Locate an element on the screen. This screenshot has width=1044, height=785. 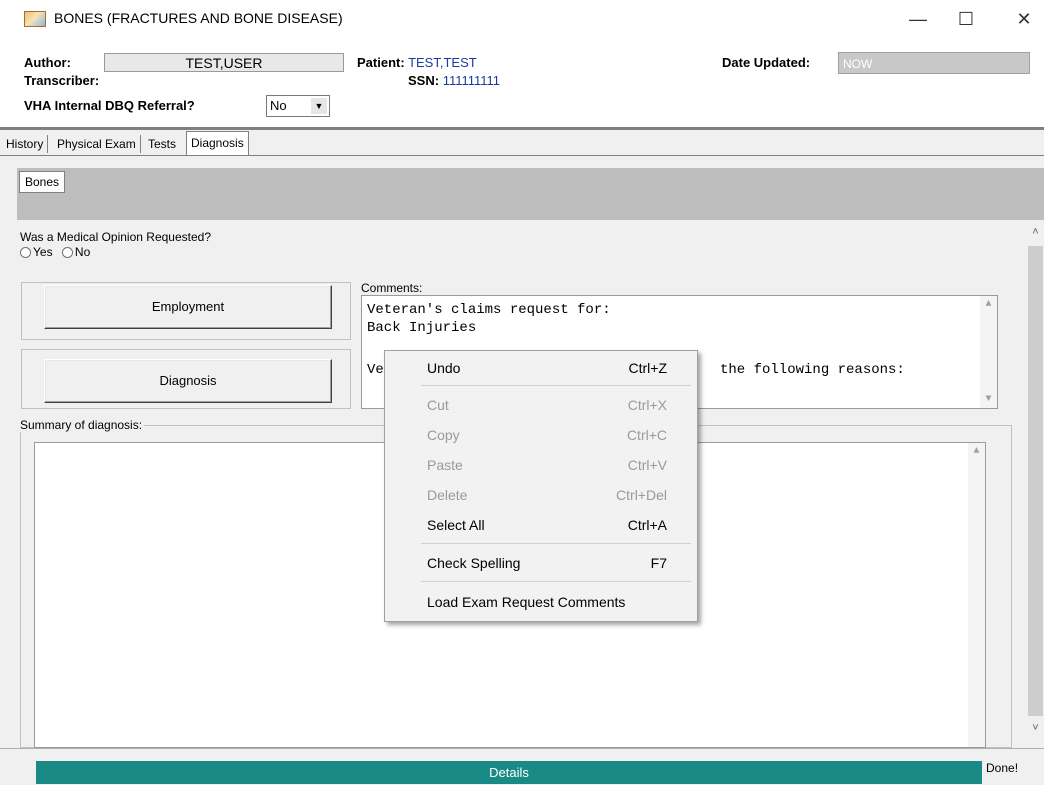
comments-line-2: Back Injuries is located at coordinates (422, 328).